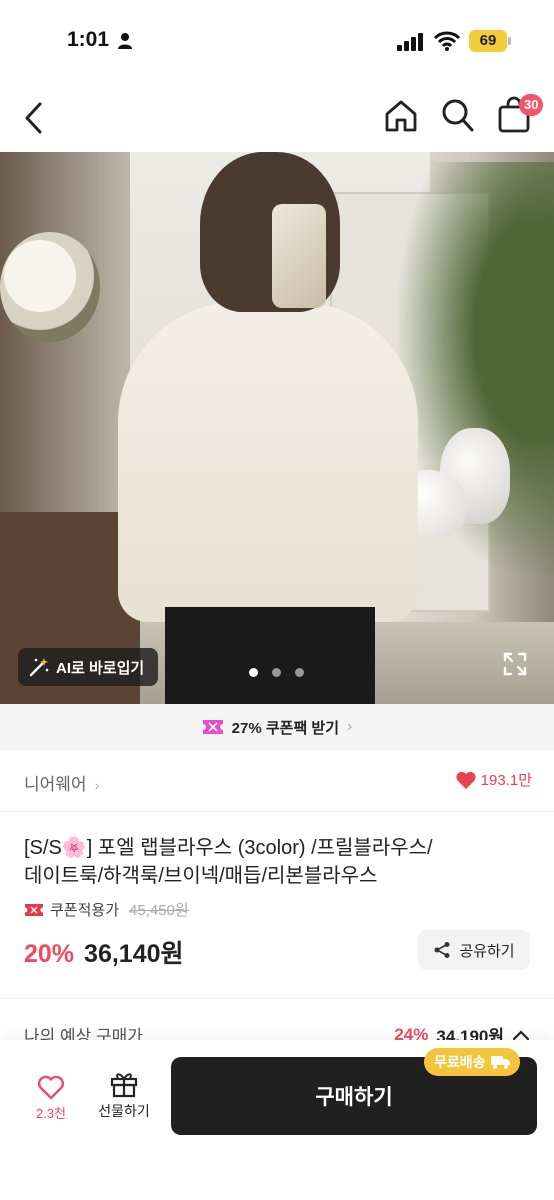 Image resolution: width=554 pixels, height=1200 pixels. Describe the element at coordinates (442, 950) in the screenshot. I see `share-icon` at that location.